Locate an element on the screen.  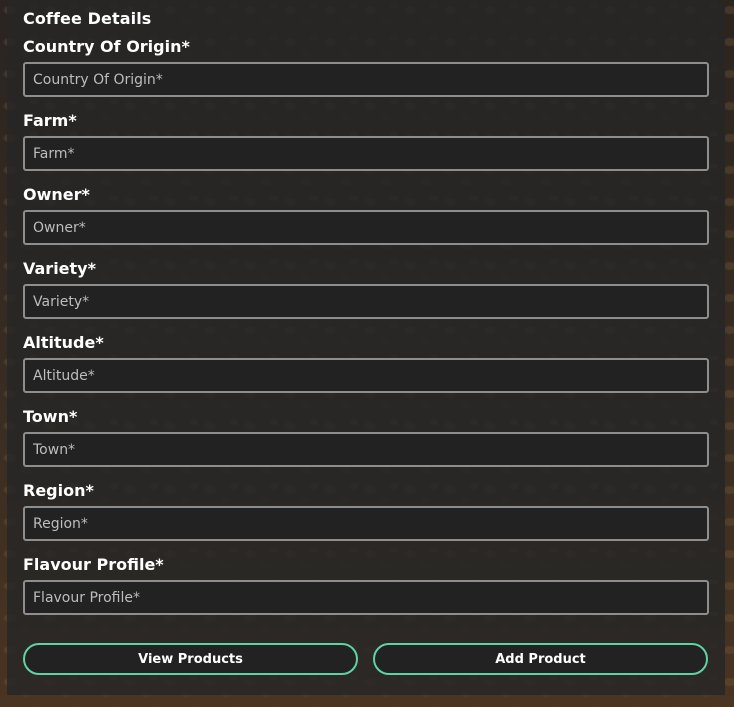
variety-input is located at coordinates (366, 301).